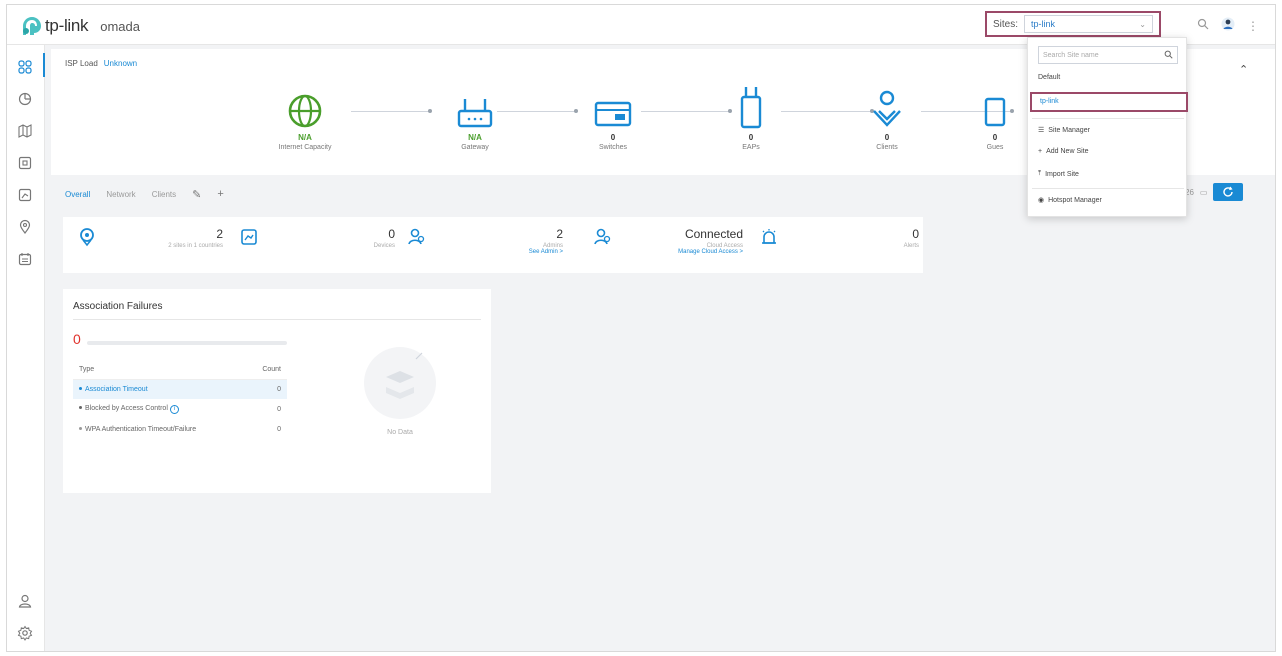  Describe the element at coordinates (1142, 24) in the screenshot. I see `chevron-down-icon: ⌄` at that location.